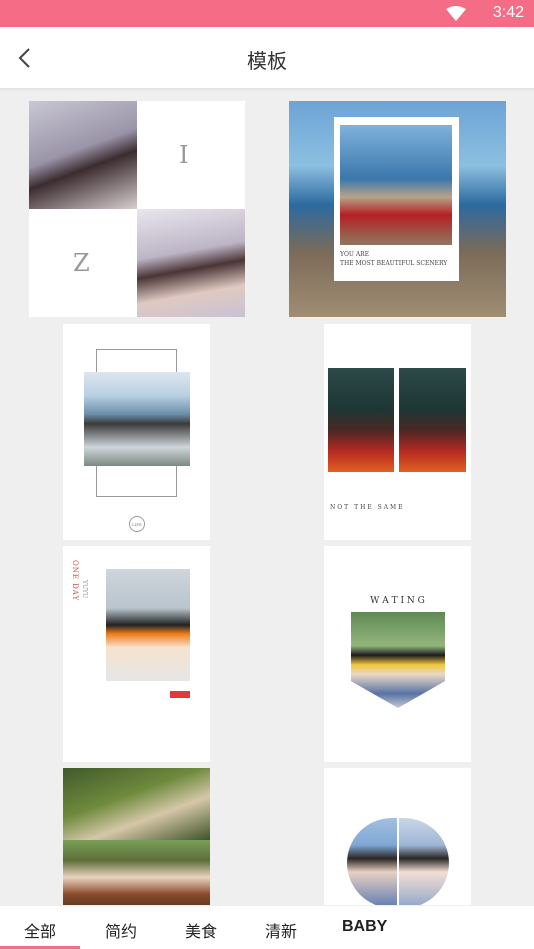 This screenshot has height=949, width=534. I want to click on tab-fresh: 清新, so click(281, 930).